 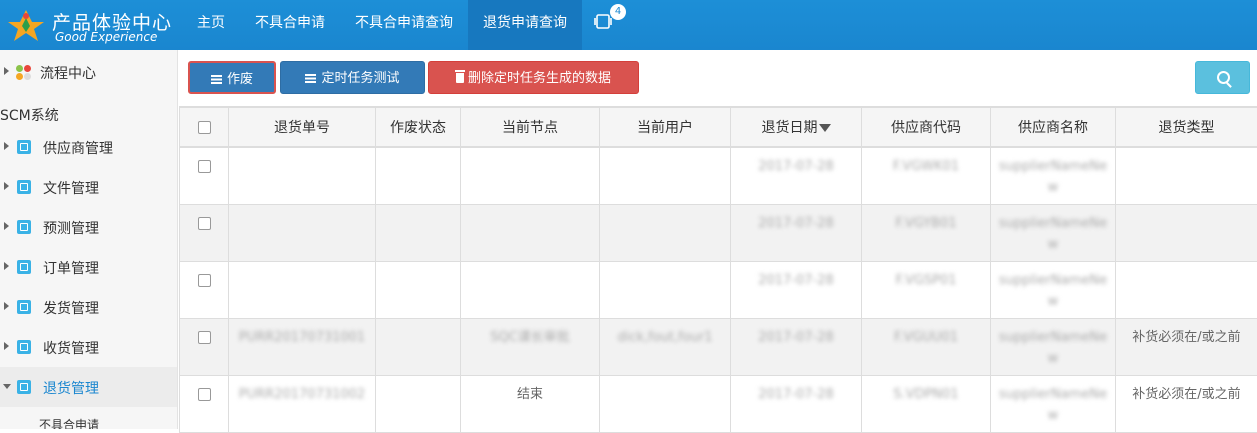 What do you see at coordinates (310, 78) in the screenshot?
I see `list-icon` at bounding box center [310, 78].